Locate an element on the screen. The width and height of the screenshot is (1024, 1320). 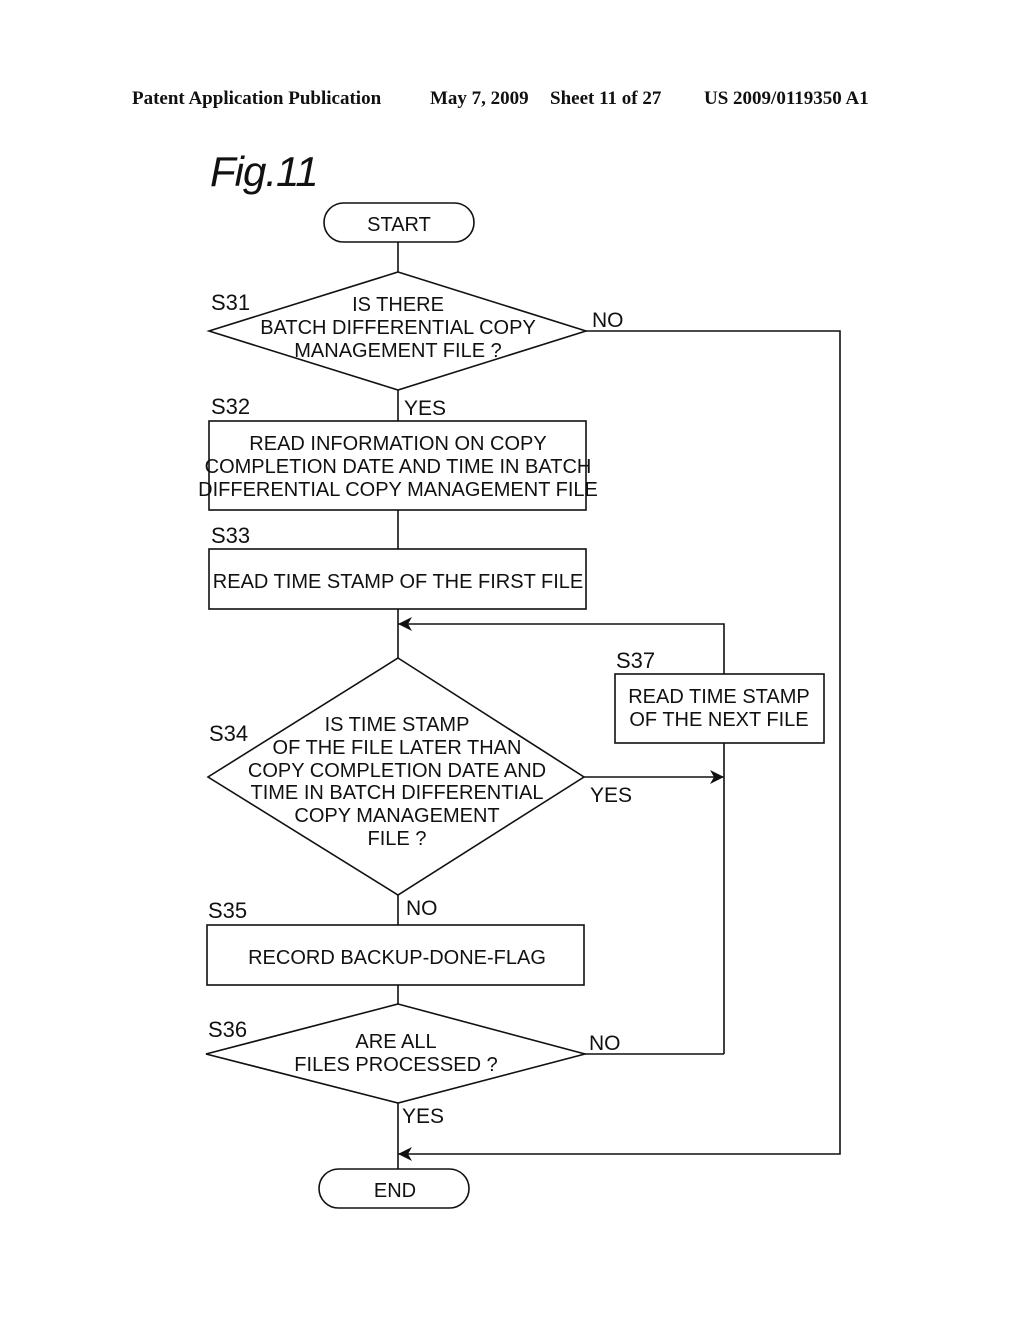
s37-text-line-1: READ TIME STAMP is located at coordinates (719, 697).